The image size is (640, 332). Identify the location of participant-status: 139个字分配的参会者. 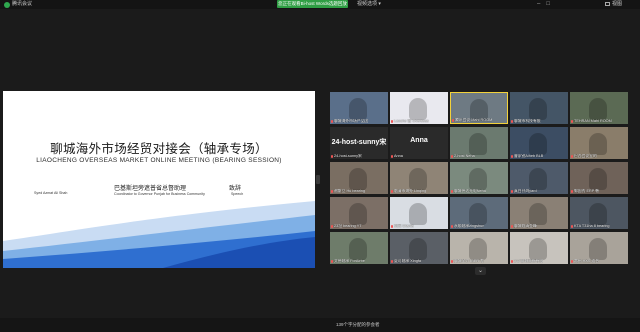
(358, 324).